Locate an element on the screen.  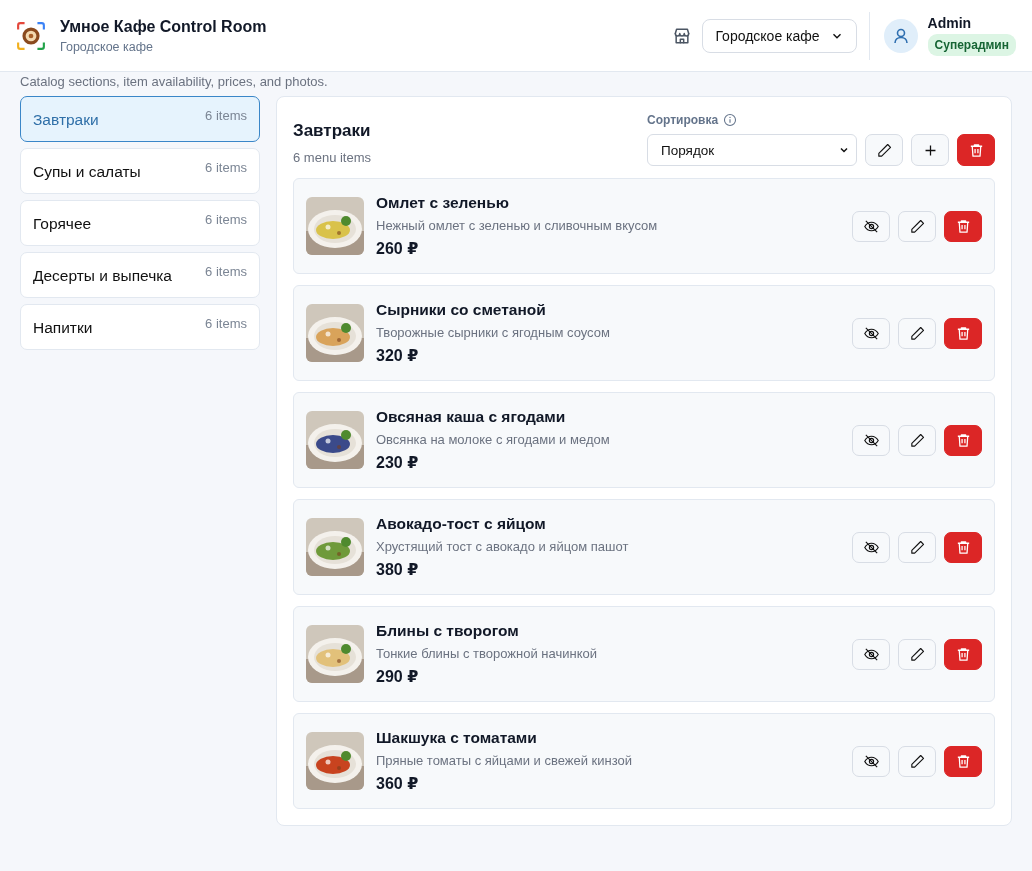
item-price: 380 ₽ is located at coordinates (398, 569).